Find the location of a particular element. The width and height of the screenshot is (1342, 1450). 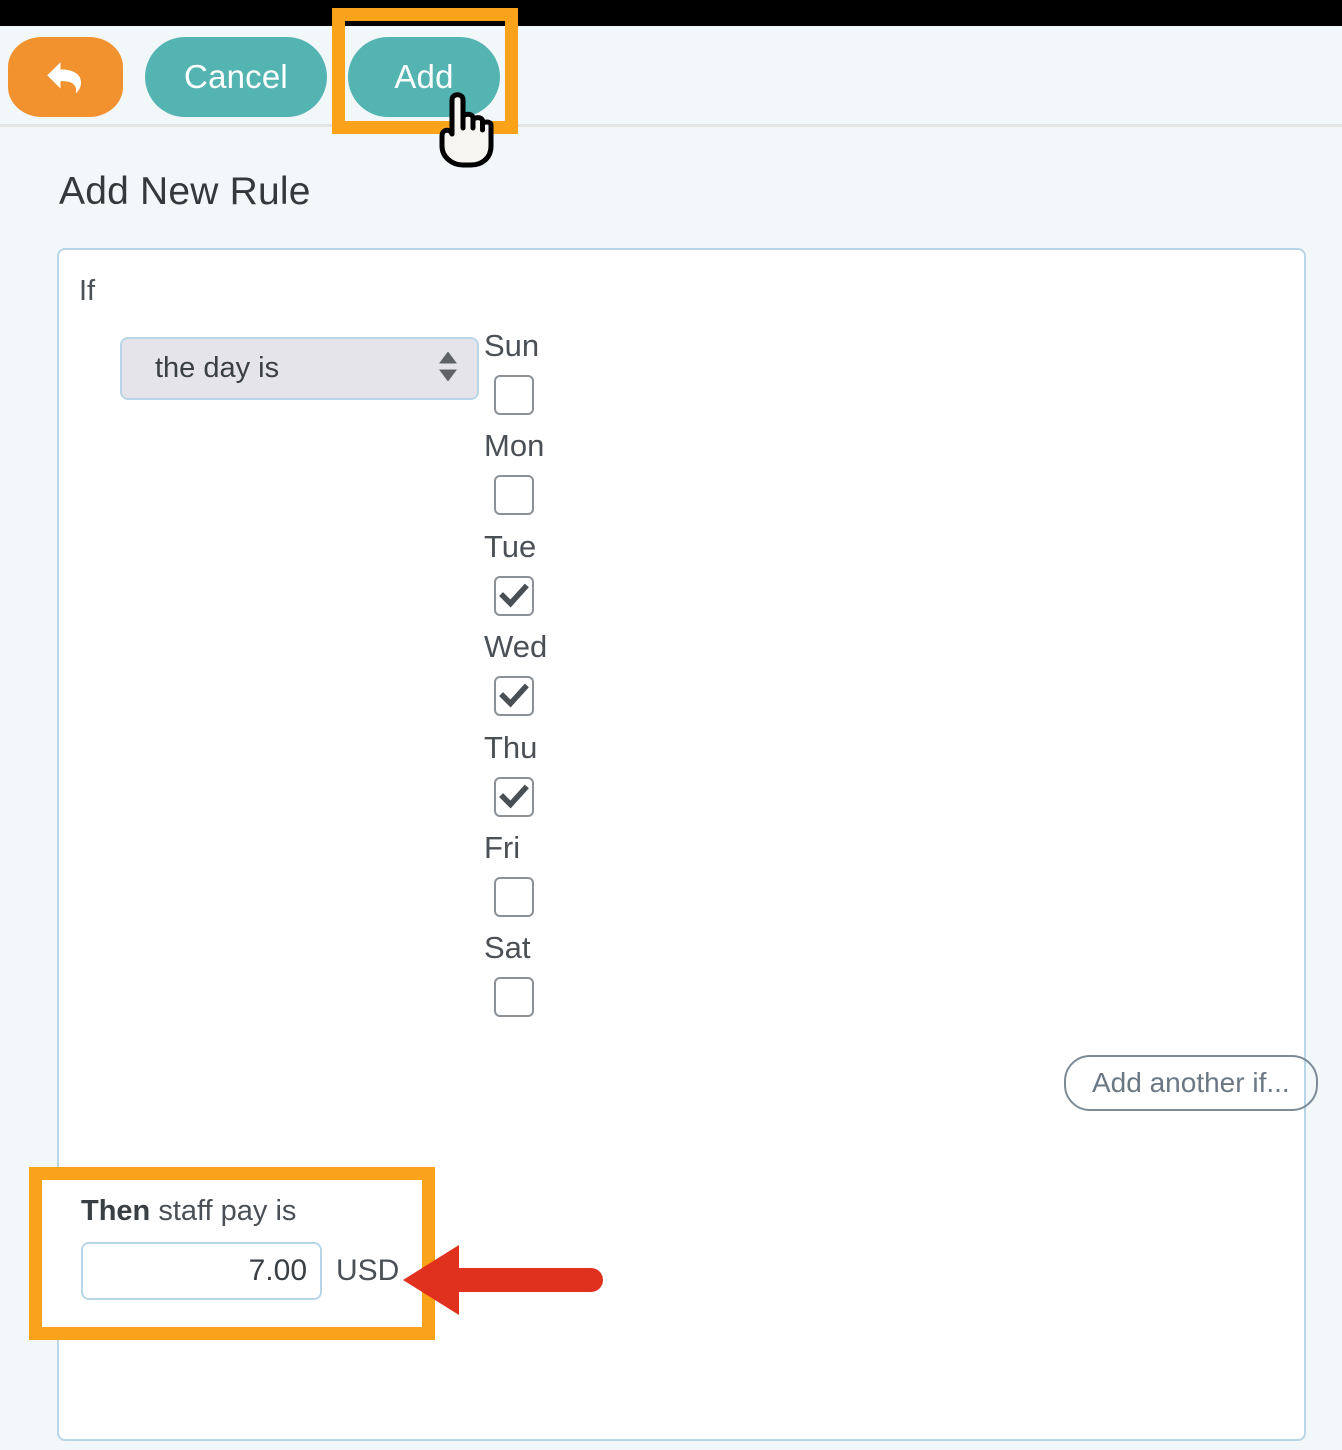

toolbar: Cancel Add is located at coordinates (671, 76).